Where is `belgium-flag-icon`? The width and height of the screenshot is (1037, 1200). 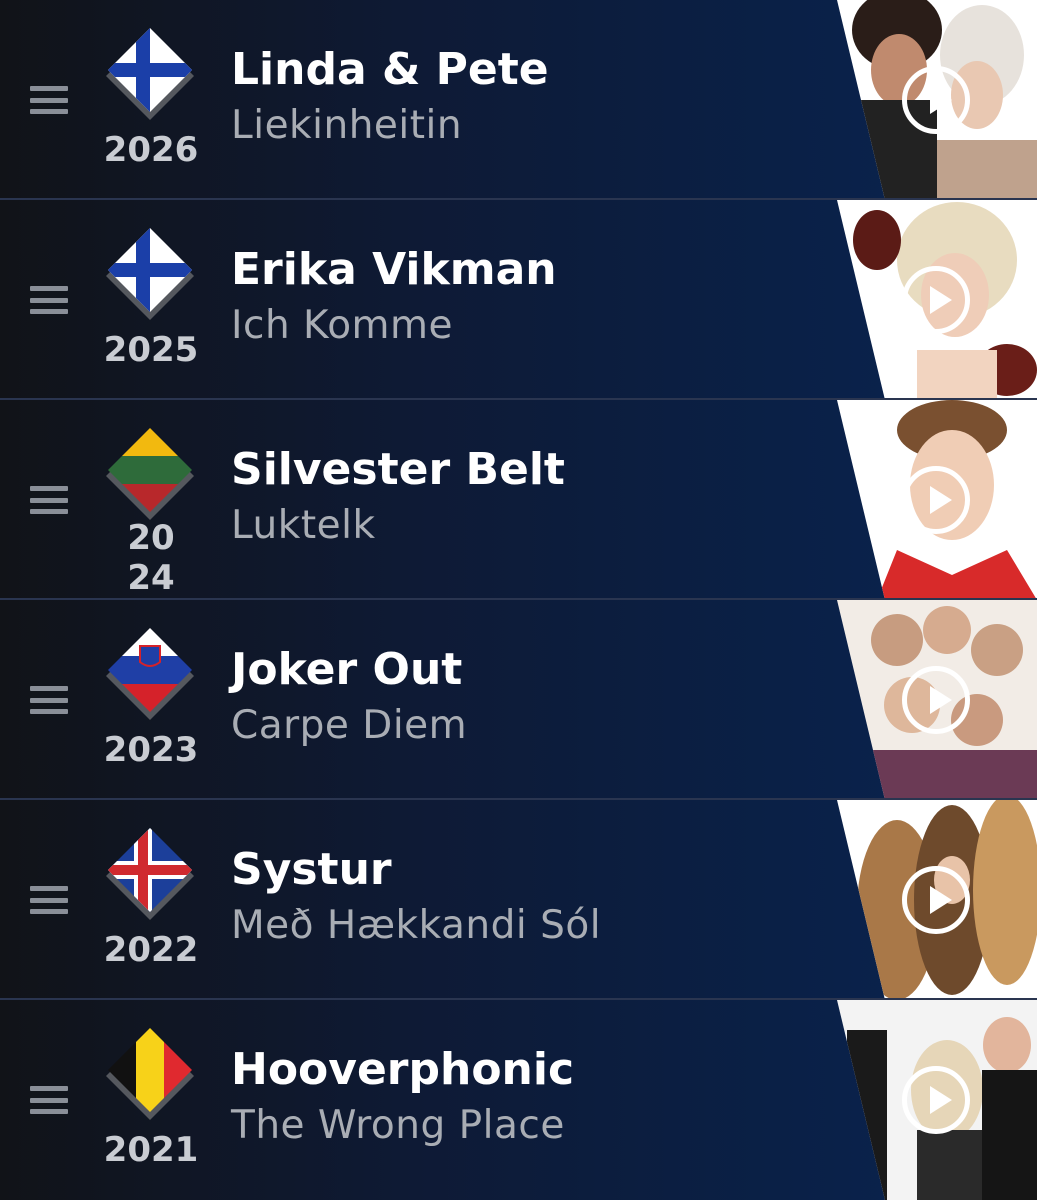
belgium-flag-icon is located at coordinates (150, 1074).